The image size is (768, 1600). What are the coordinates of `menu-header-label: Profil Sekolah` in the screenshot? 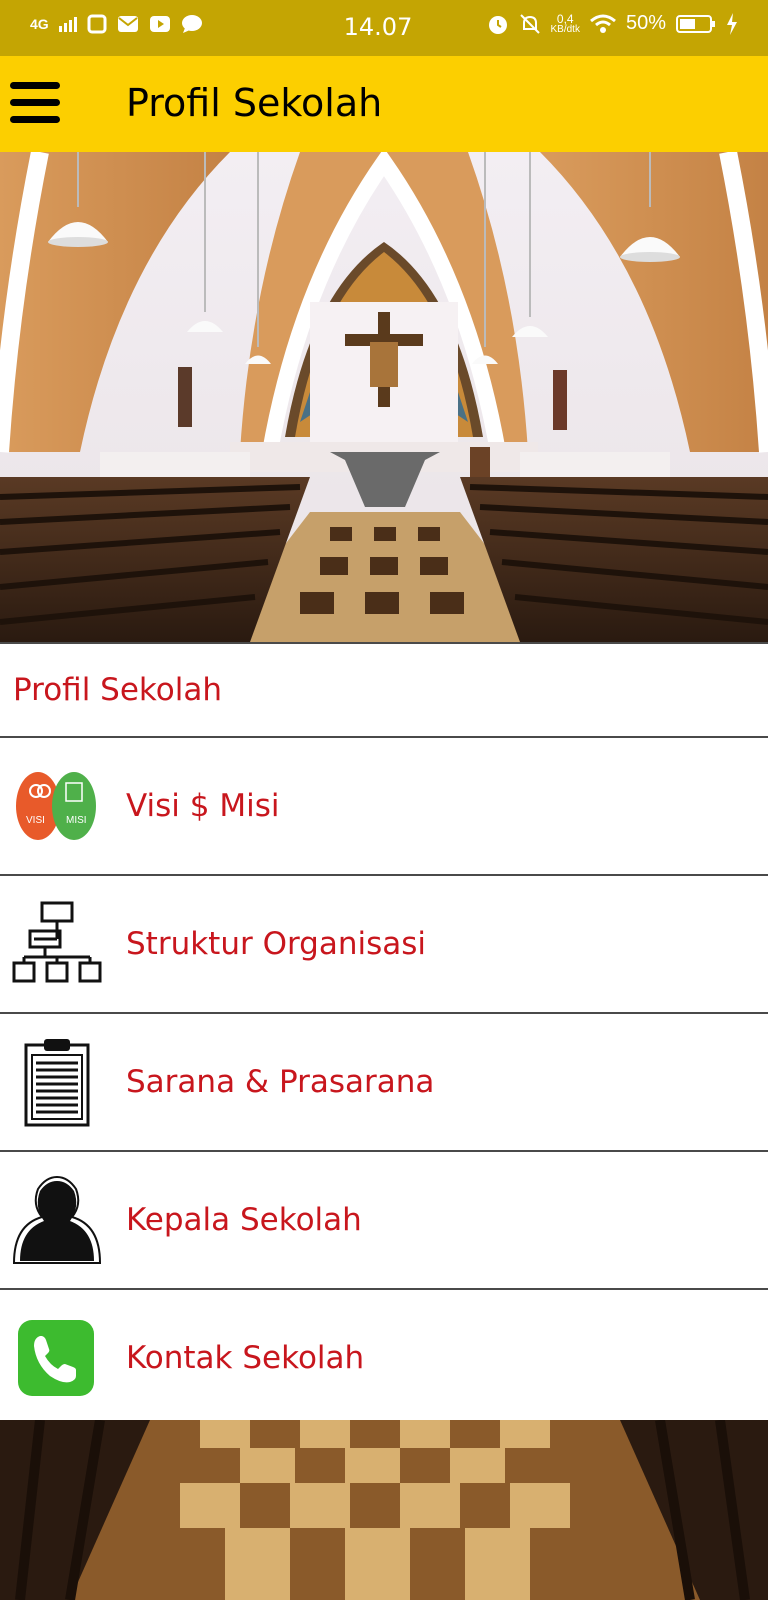 It's located at (117, 690).